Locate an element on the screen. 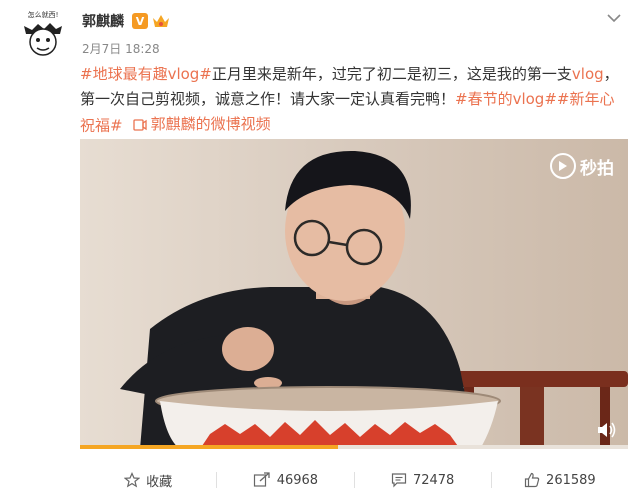  repost-count: 46968 is located at coordinates (297, 480).